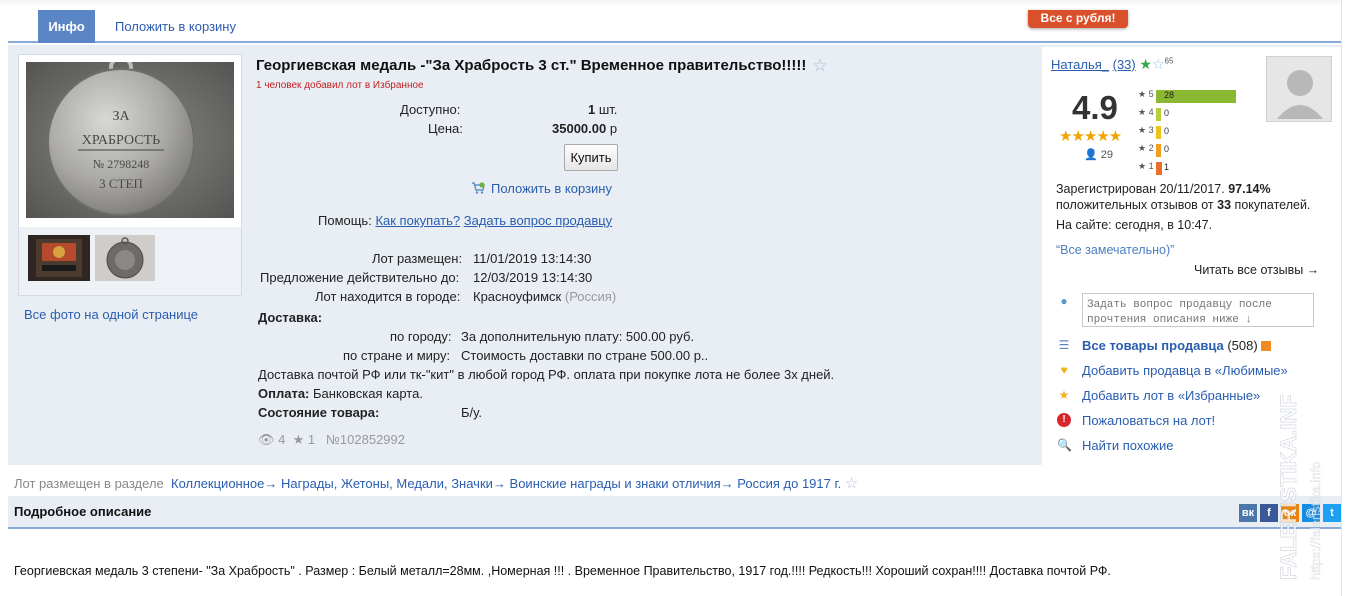 The height and width of the screenshot is (596, 1359). What do you see at coordinates (1080, 64) in the screenshot?
I see `seller-name-link: Наталья_` at bounding box center [1080, 64].